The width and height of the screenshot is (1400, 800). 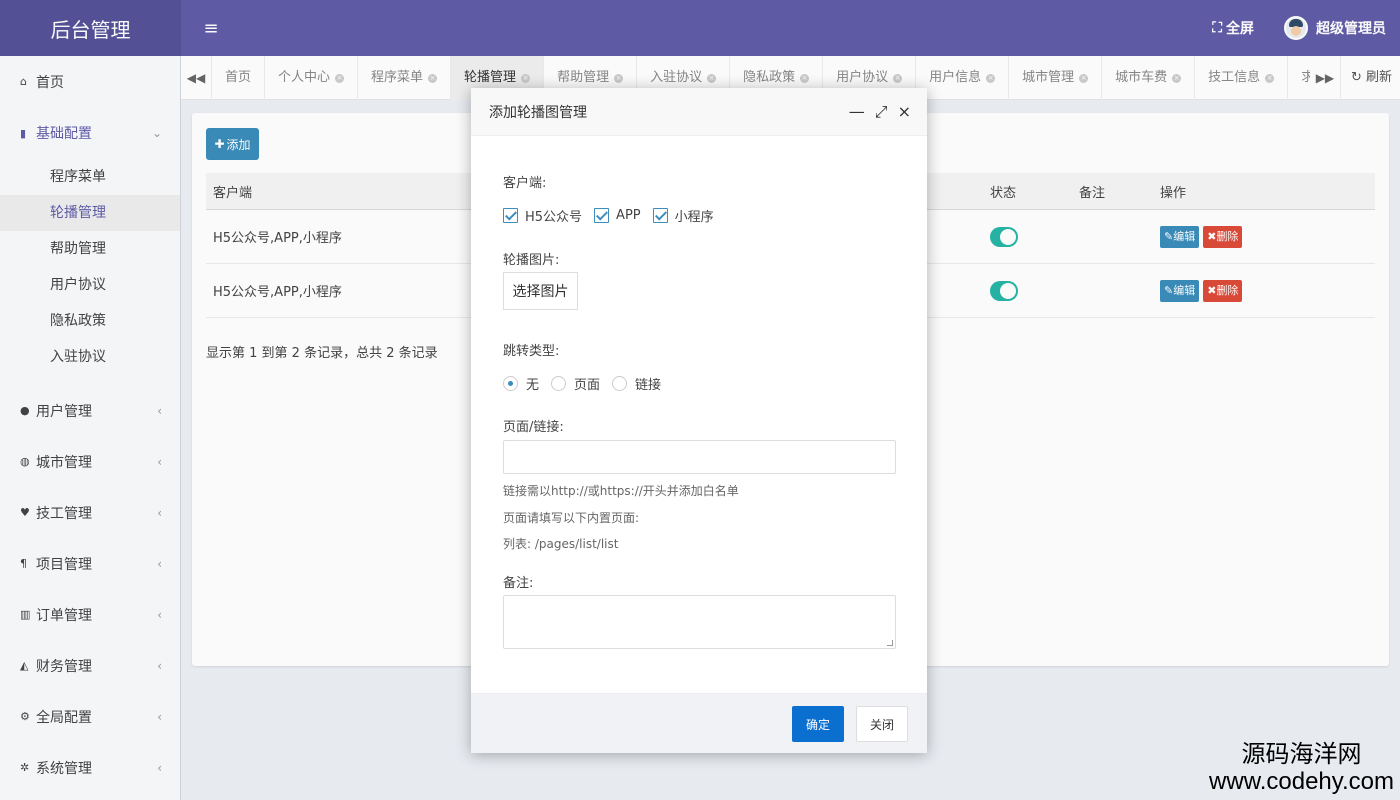 What do you see at coordinates (818, 724) in the screenshot?
I see `confirm-button: 确定` at bounding box center [818, 724].